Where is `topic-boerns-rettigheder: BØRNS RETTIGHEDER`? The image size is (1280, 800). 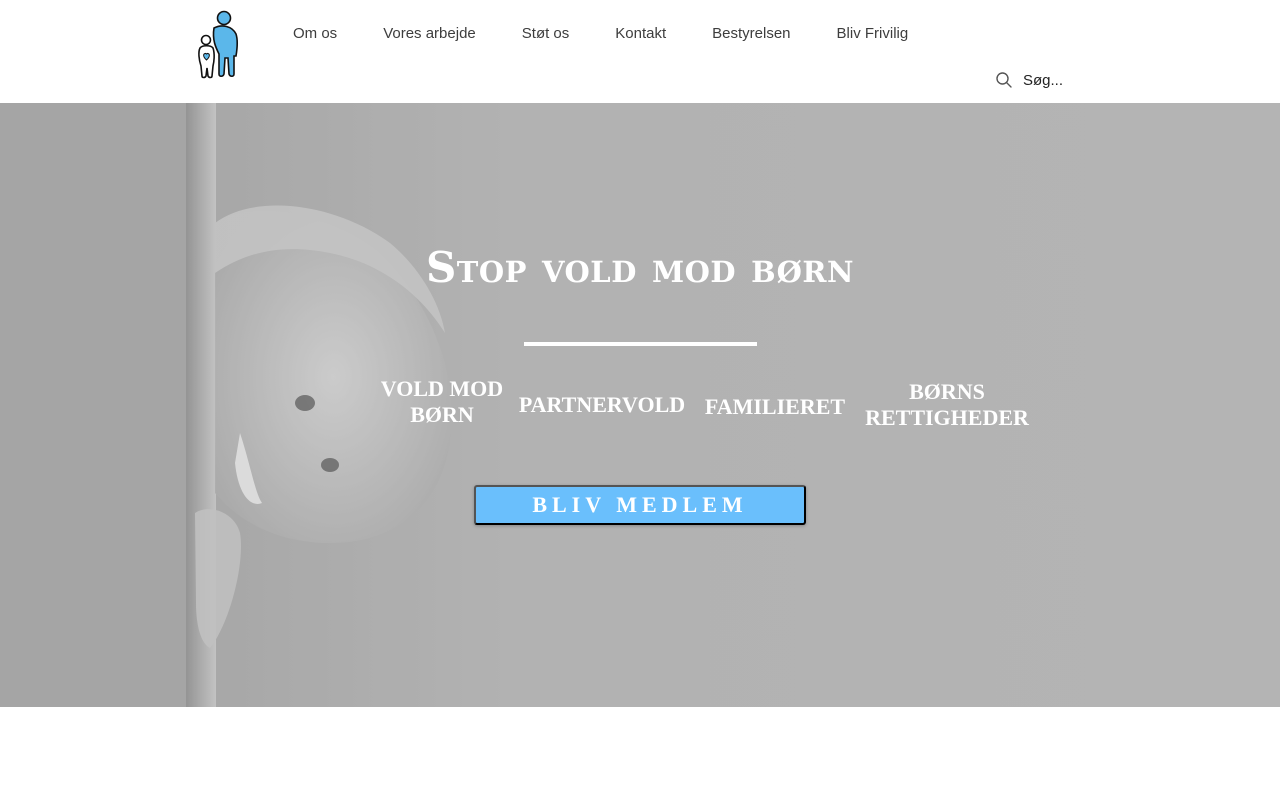 topic-boerns-rettigheder: BØRNS RETTIGHEDER is located at coordinates (947, 405).